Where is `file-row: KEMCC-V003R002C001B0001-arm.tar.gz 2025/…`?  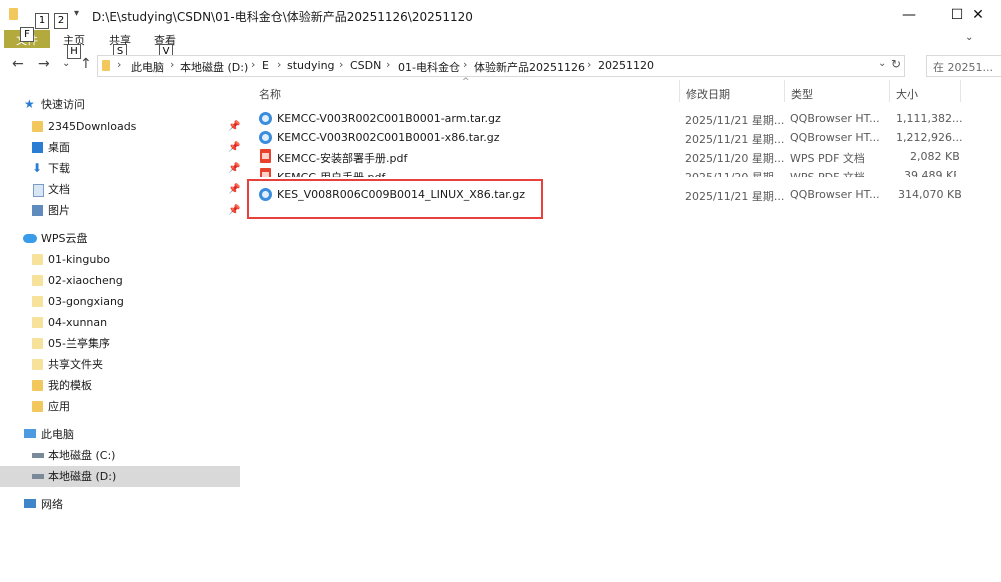 file-row: KEMCC-V003R002C001B0001-arm.tar.gz 2025/… is located at coordinates (609, 119).